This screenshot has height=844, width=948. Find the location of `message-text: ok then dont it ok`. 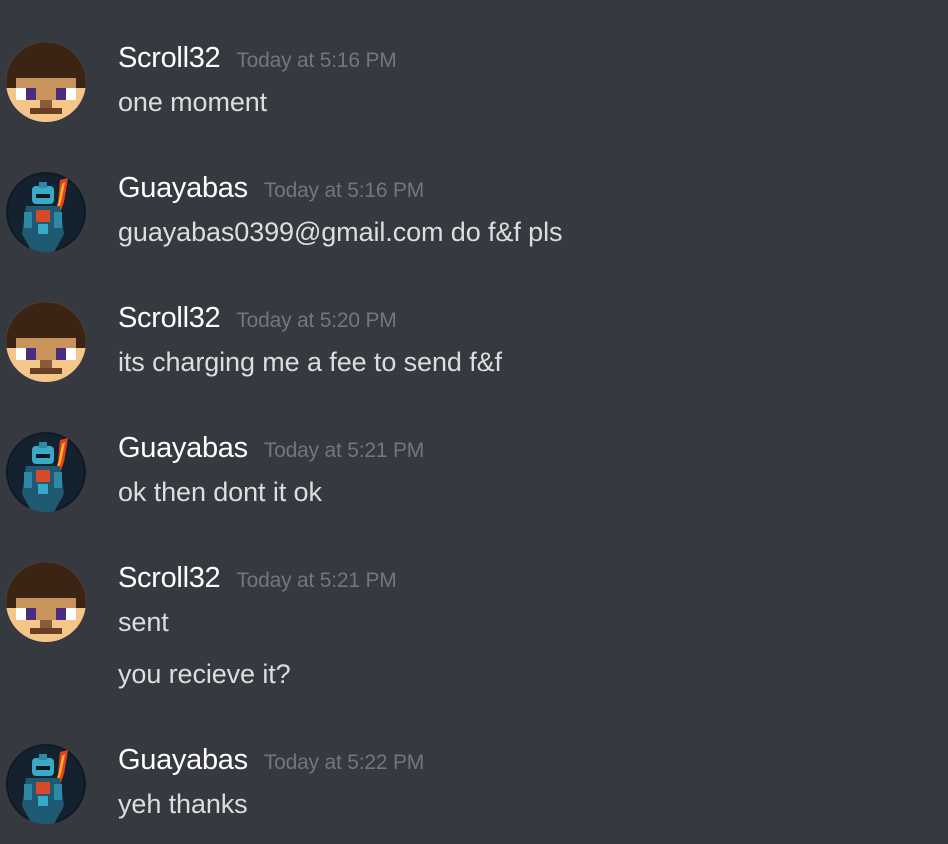

message-text: ok then dont it ok is located at coordinates (220, 492).